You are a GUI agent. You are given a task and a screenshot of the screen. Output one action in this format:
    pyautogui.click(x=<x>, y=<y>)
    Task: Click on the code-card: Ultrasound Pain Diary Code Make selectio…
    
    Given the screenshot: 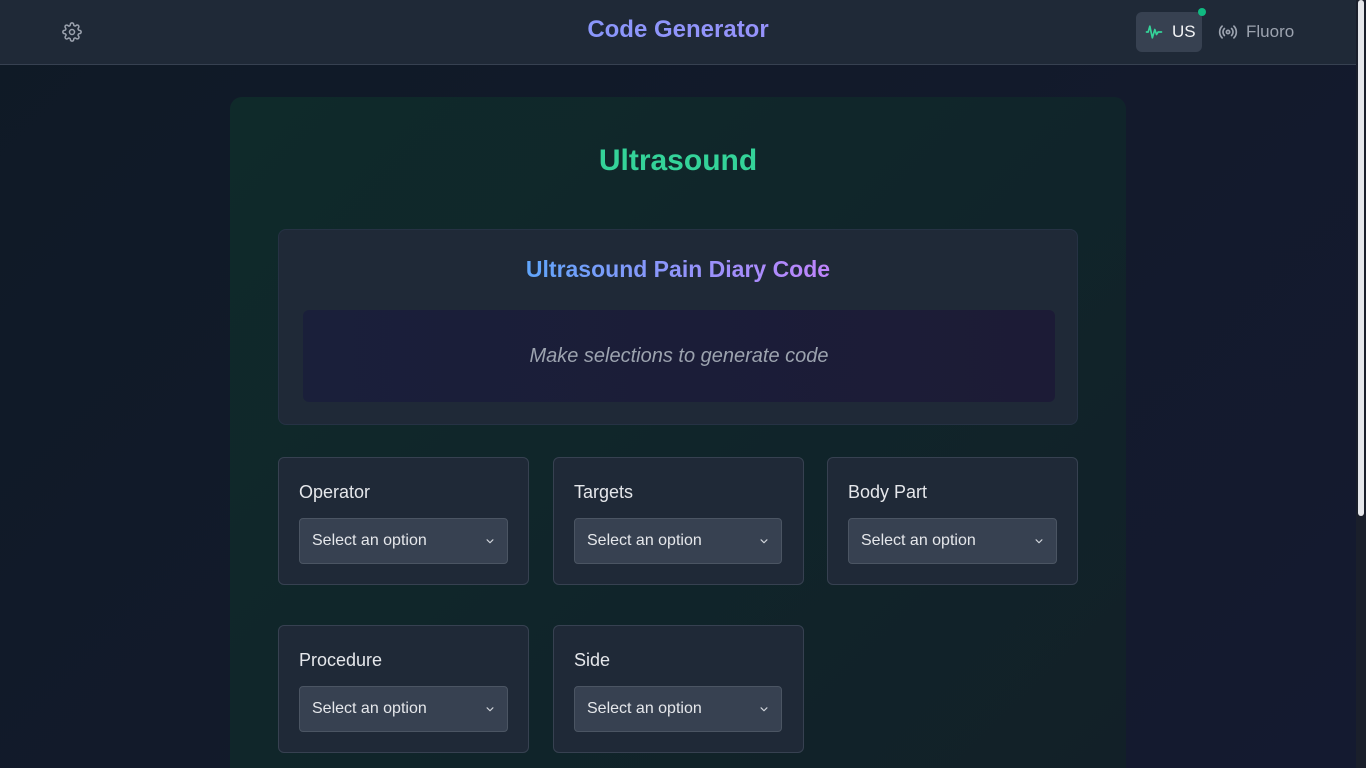 What is the action you would take?
    pyautogui.click(x=678, y=327)
    